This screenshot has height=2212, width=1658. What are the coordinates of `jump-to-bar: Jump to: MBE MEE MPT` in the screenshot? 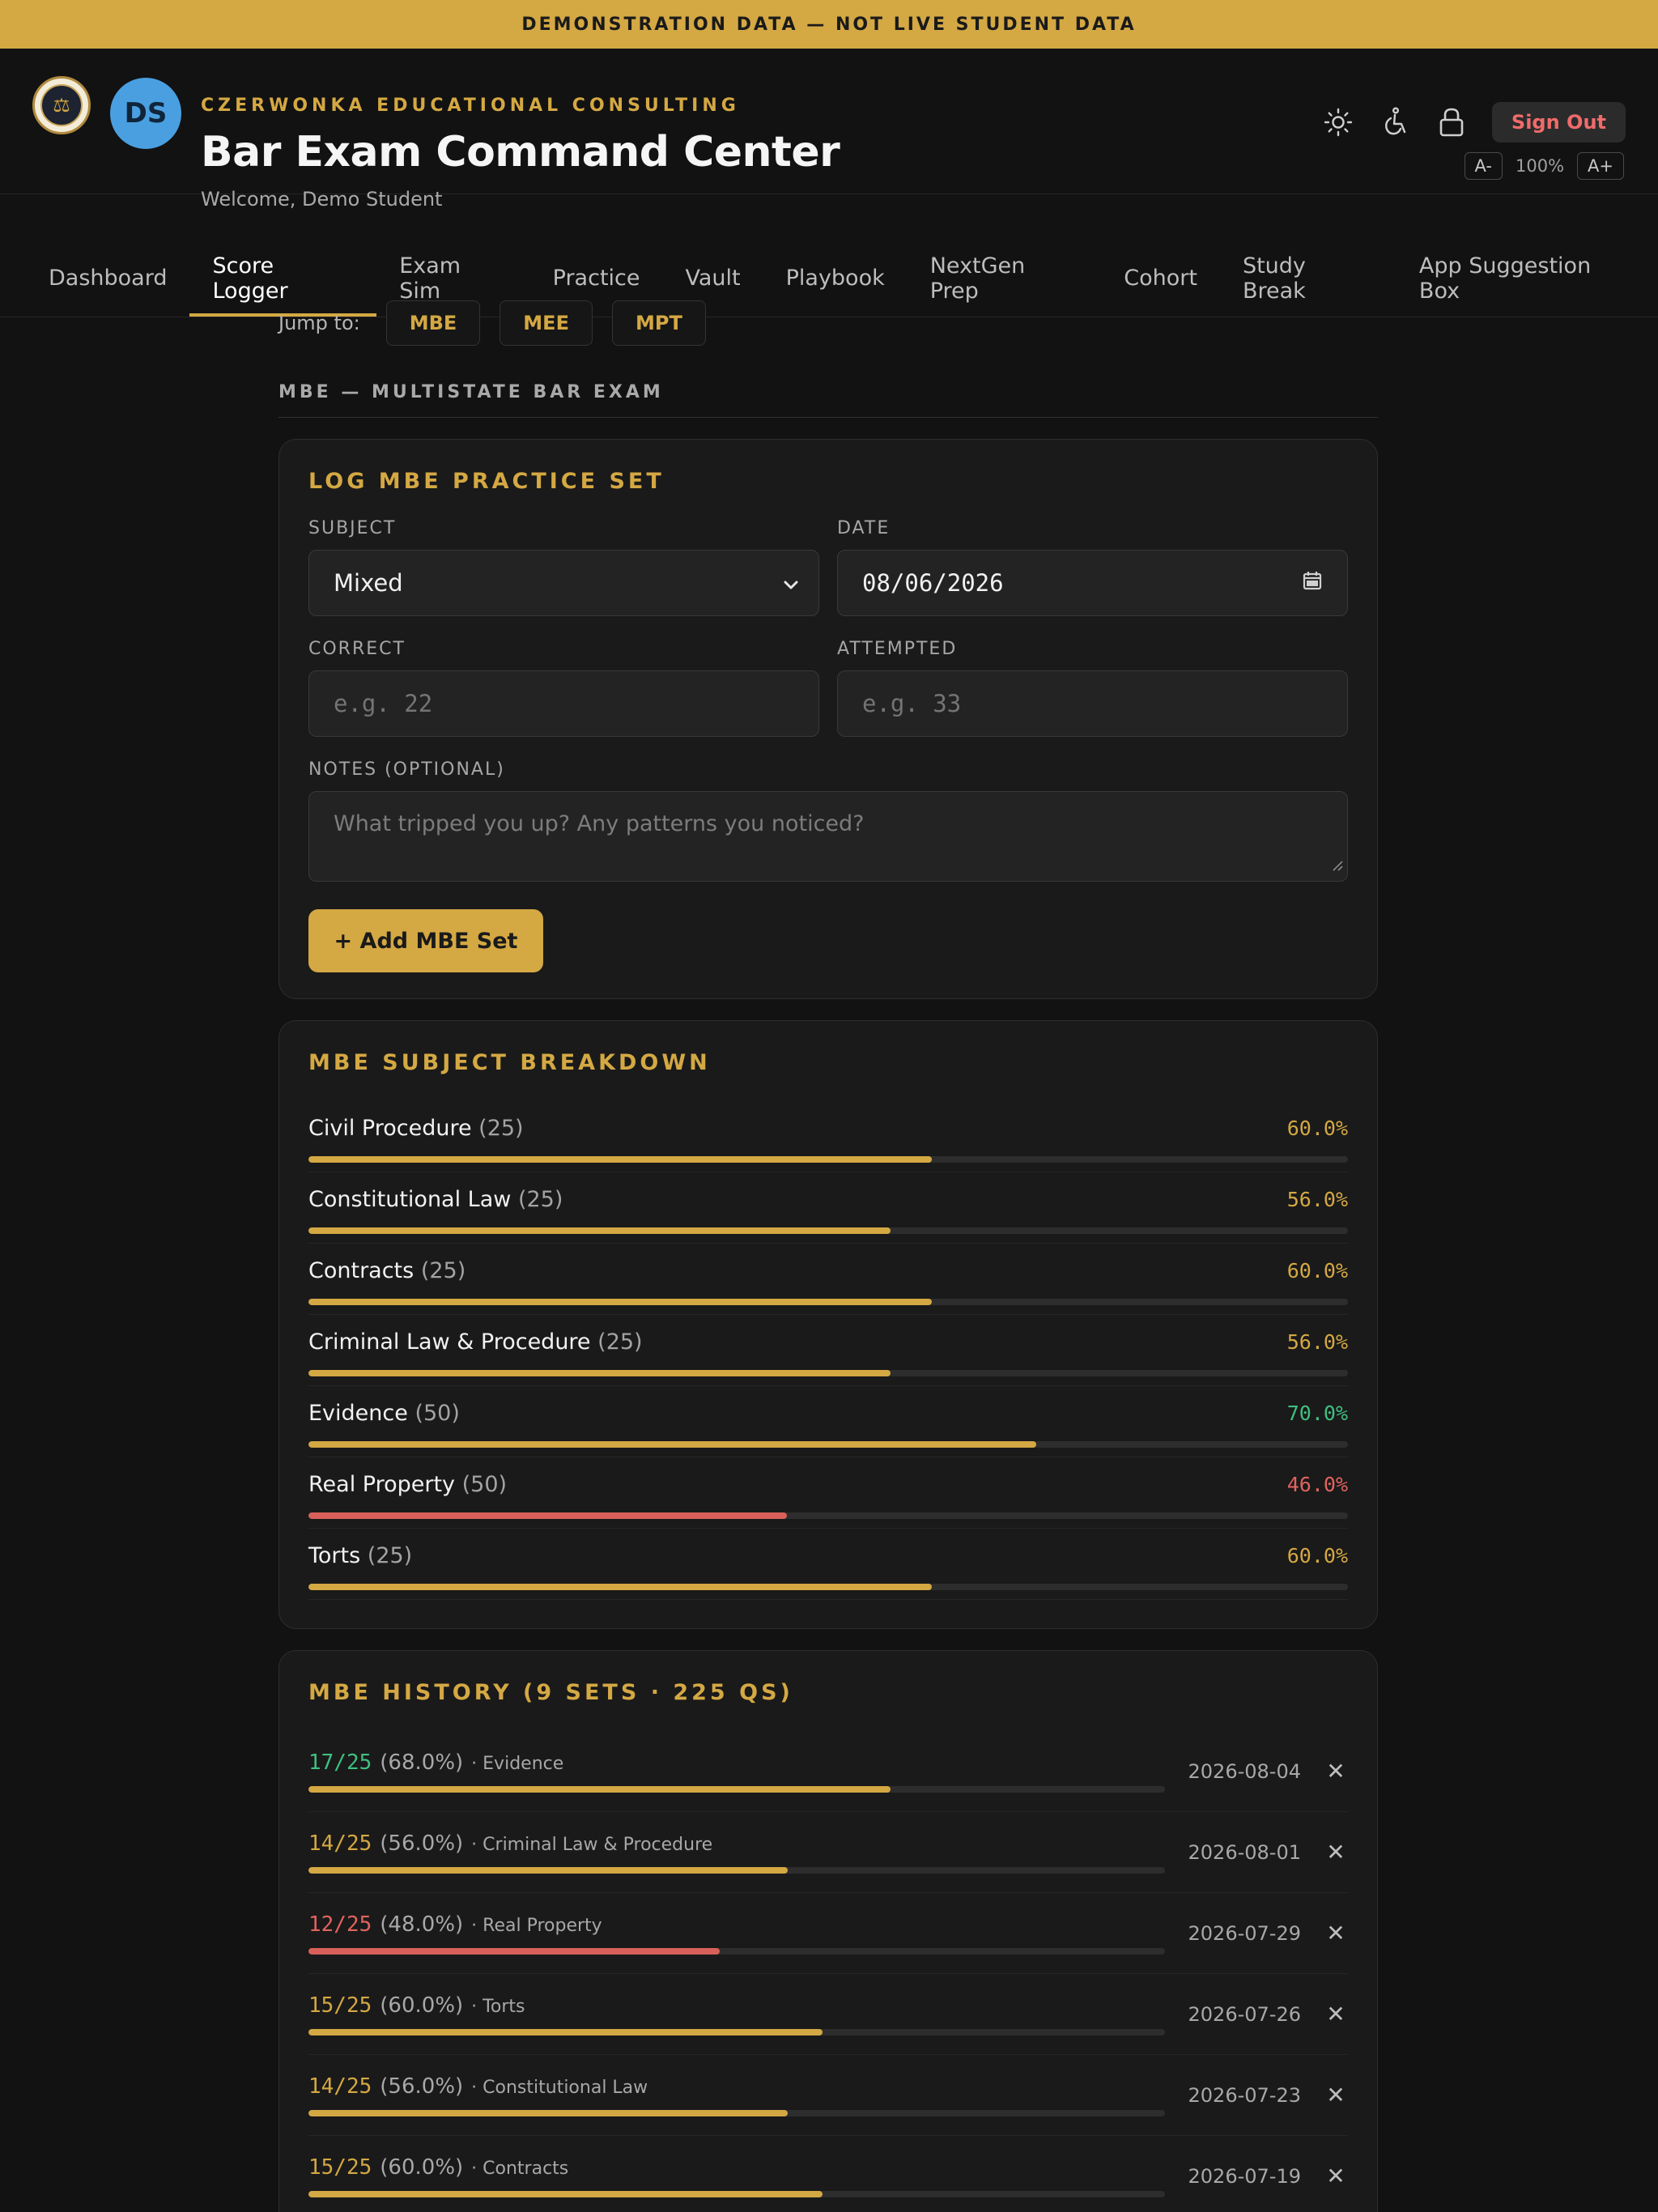 It's located at (828, 324).